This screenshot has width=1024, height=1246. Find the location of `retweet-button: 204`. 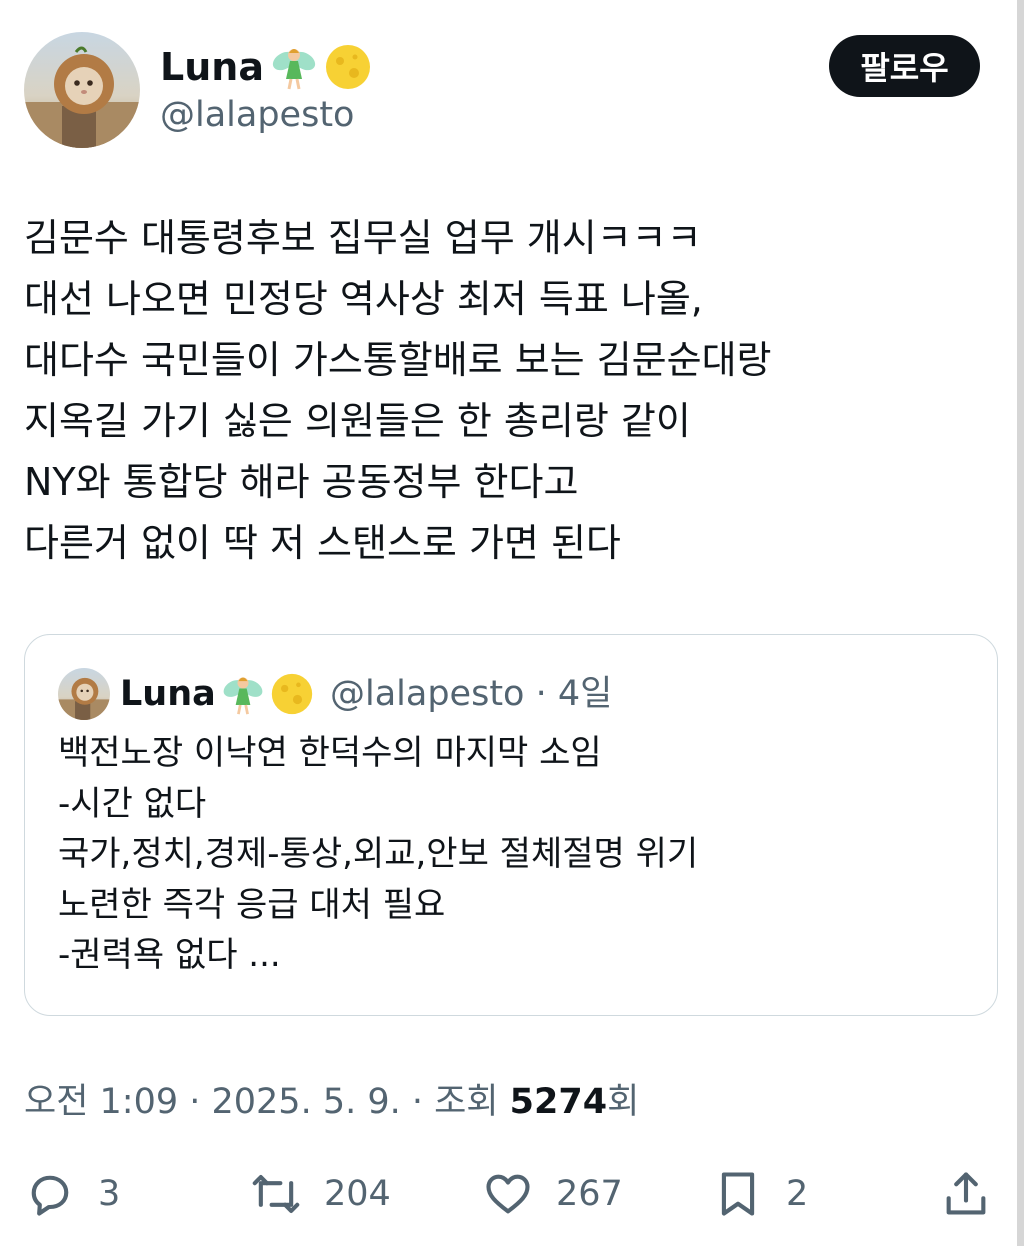

retweet-button: 204 is located at coordinates (320, 1194).